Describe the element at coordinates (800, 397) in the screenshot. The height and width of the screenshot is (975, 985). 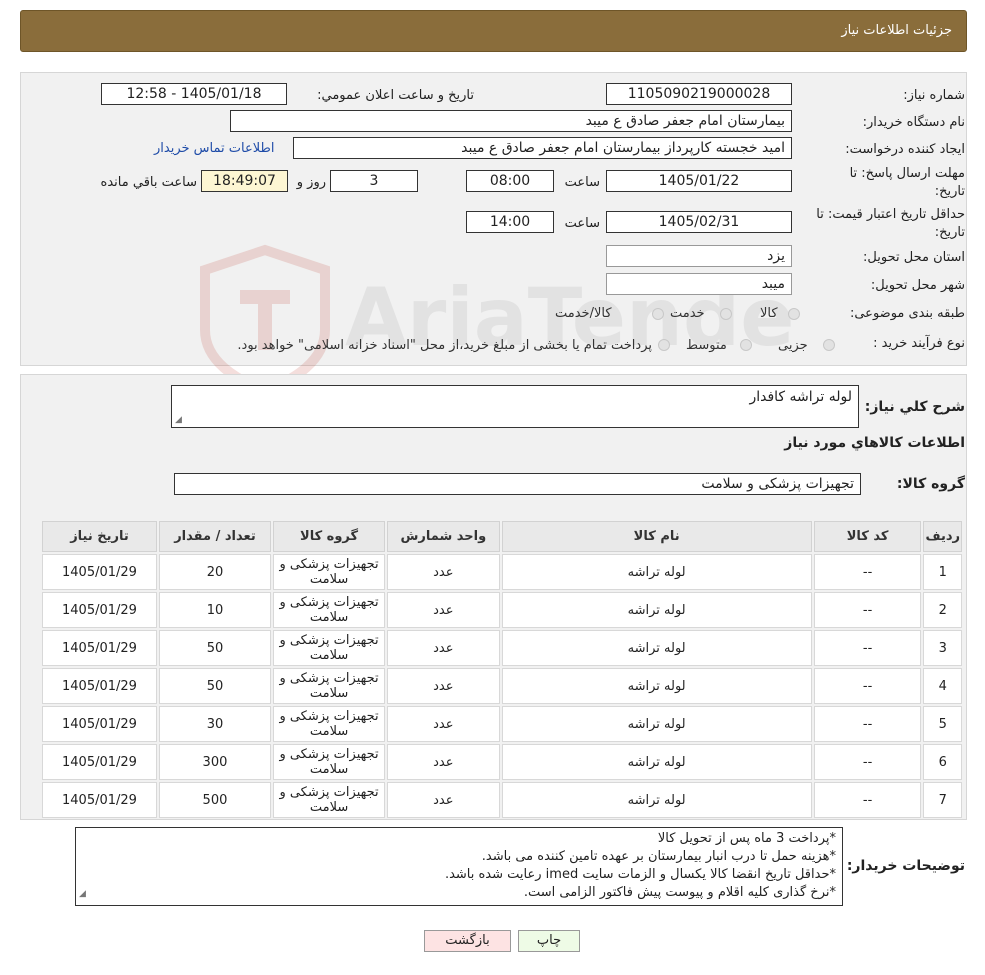
I see `summary-text: لوله تراشه کافدار` at that location.